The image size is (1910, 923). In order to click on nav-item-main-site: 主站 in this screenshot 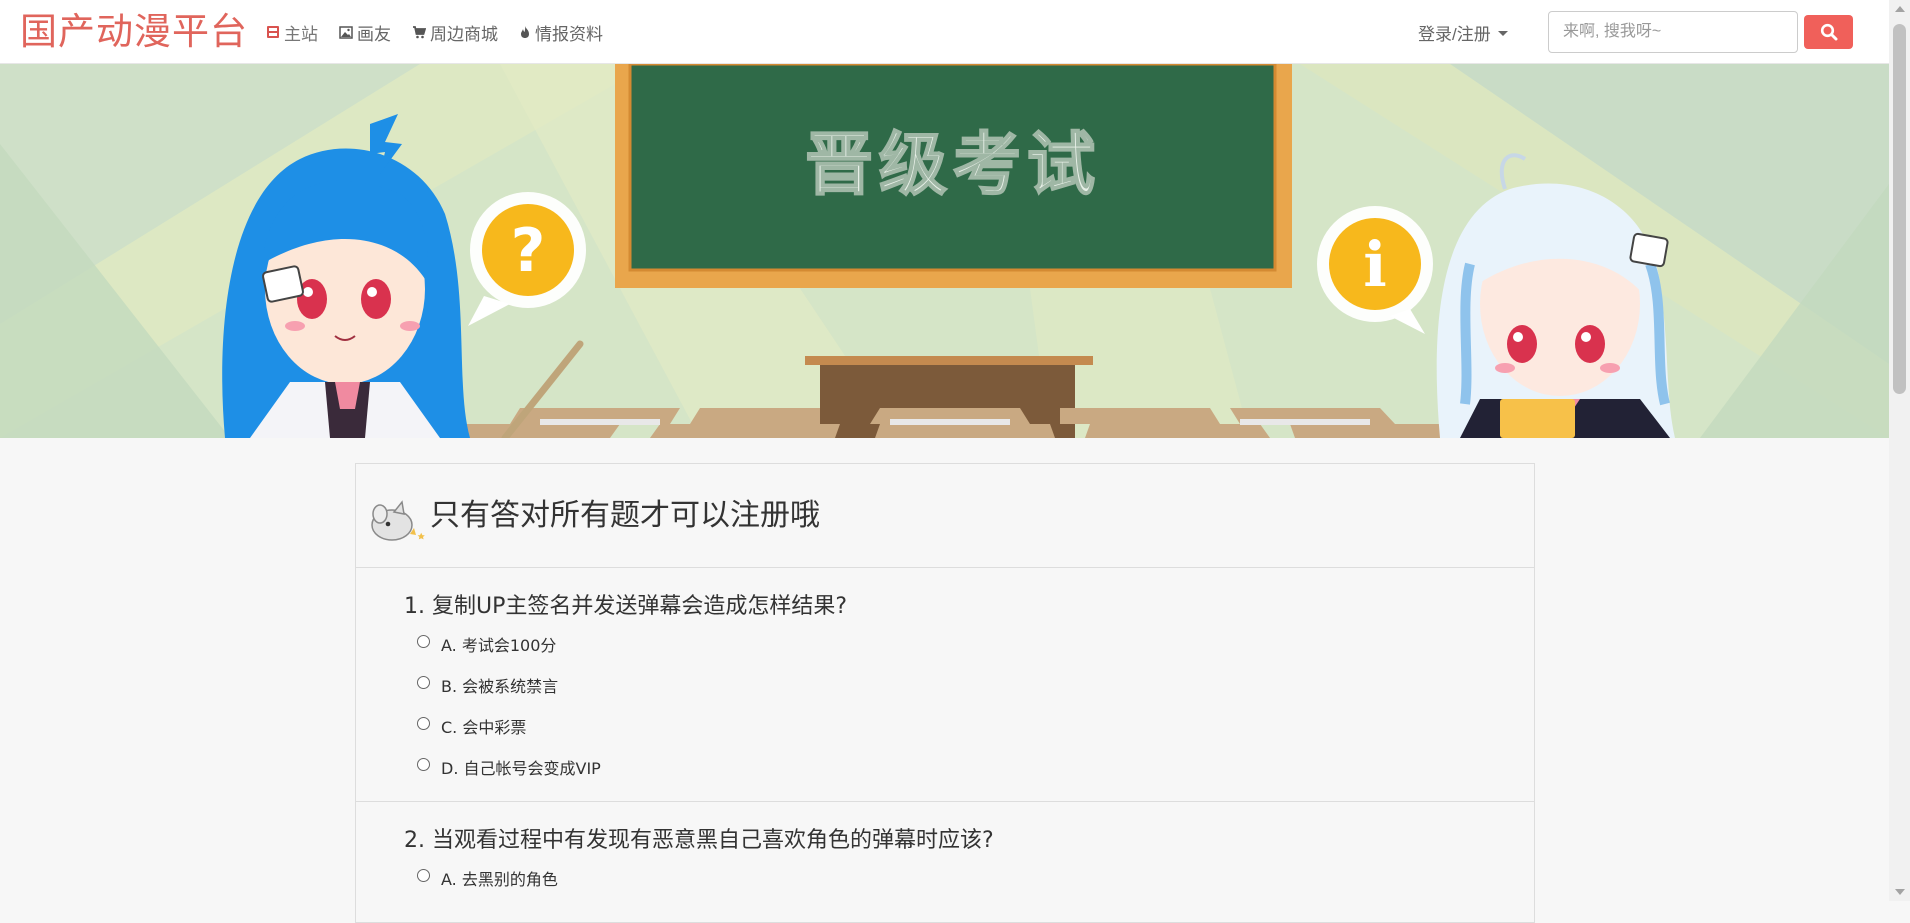, I will do `click(298, 32)`.